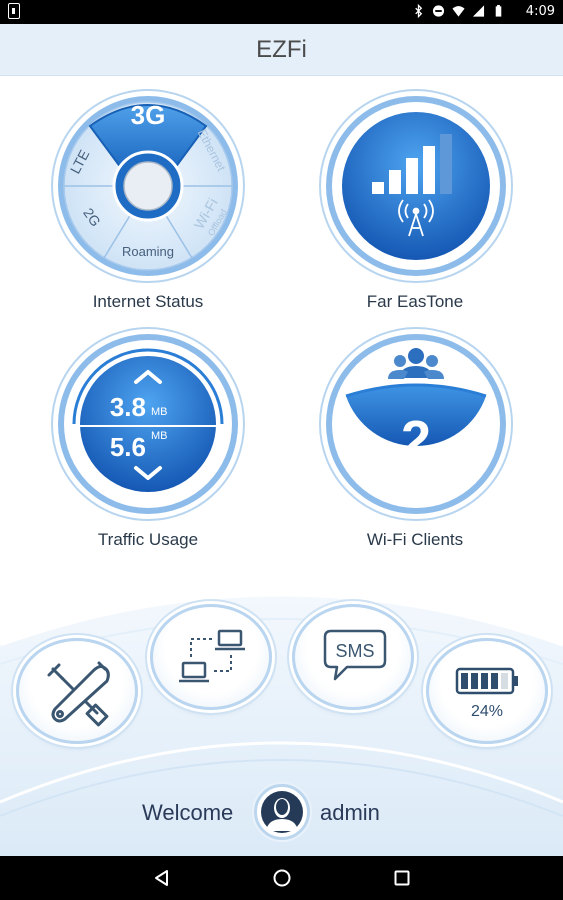  I want to click on bluetooth-icon, so click(419, 11).